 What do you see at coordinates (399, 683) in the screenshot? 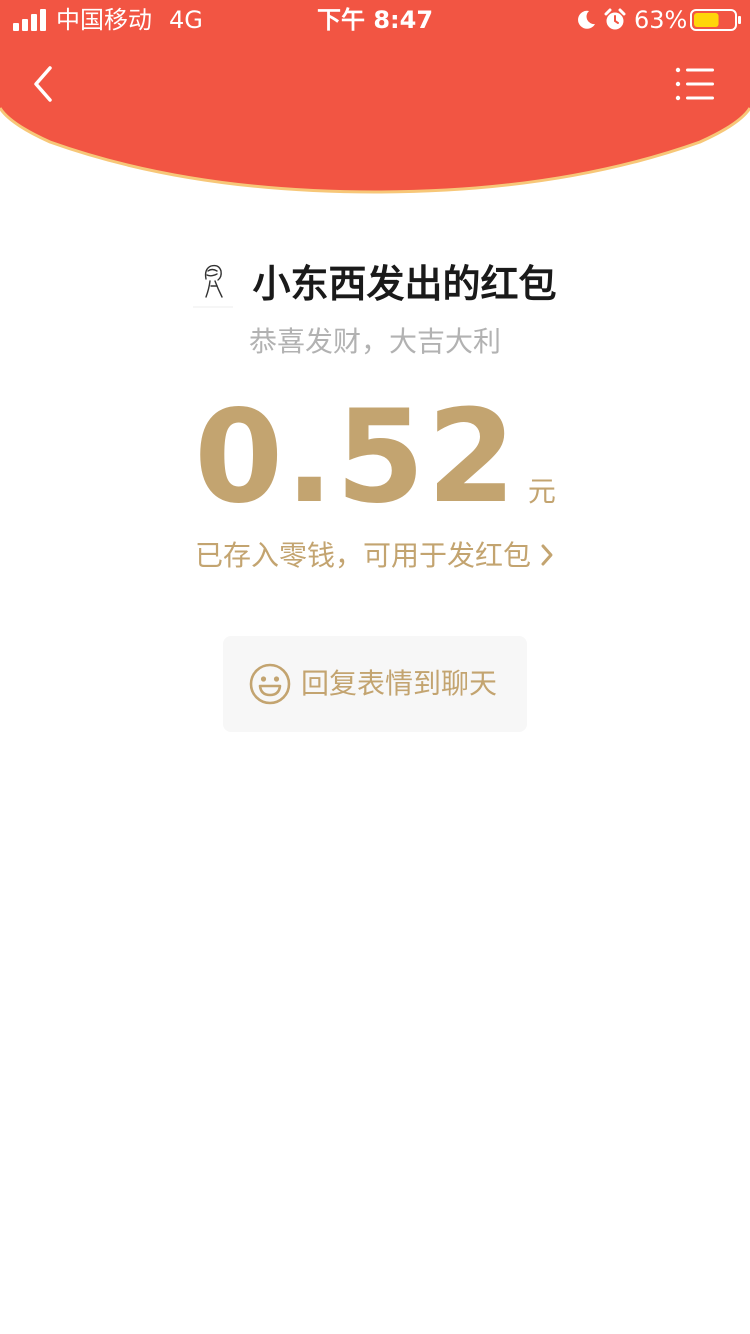
I see `reply-sticker-label: 回复表情到聊天` at bounding box center [399, 683].